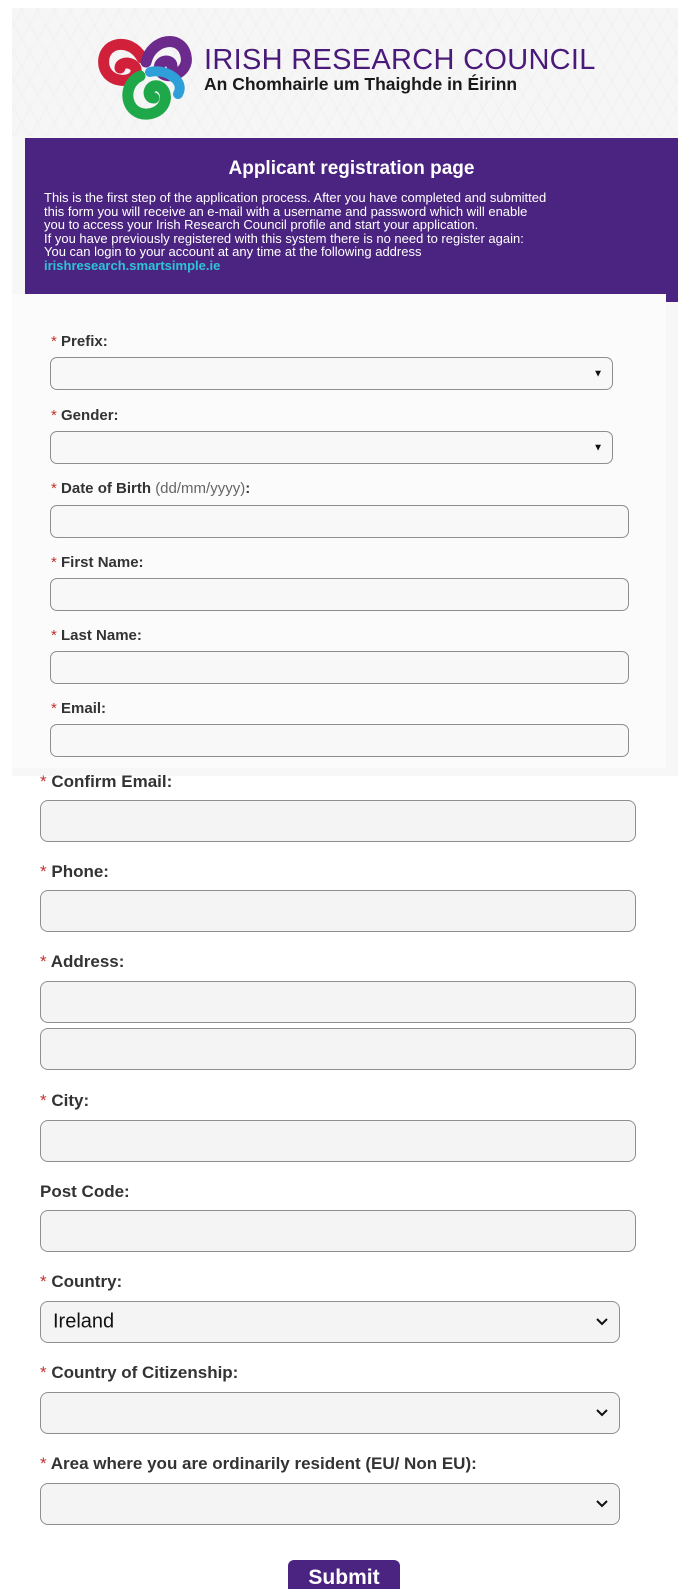  Describe the element at coordinates (331, 447) in the screenshot. I see `gender-select: ▼` at that location.